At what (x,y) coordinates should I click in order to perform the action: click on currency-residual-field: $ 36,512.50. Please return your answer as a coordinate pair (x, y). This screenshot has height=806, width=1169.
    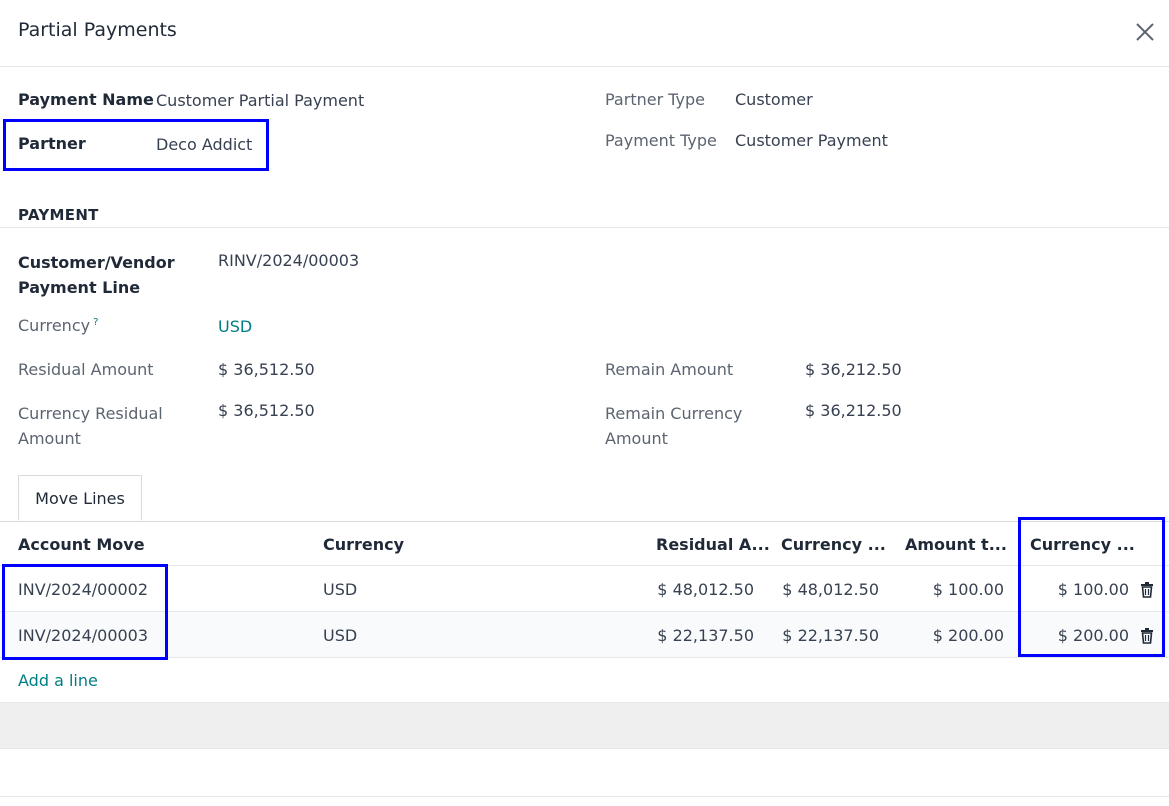
    Looking at the image, I should click on (266, 410).